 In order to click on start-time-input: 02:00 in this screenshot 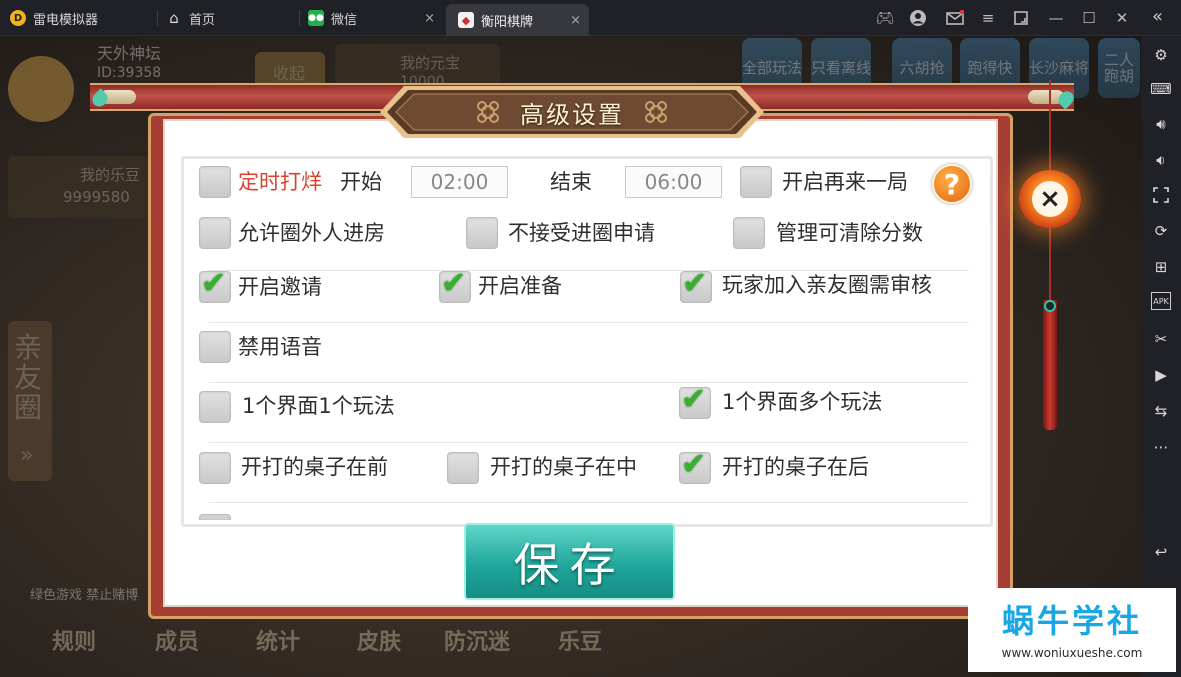, I will do `click(459, 182)`.